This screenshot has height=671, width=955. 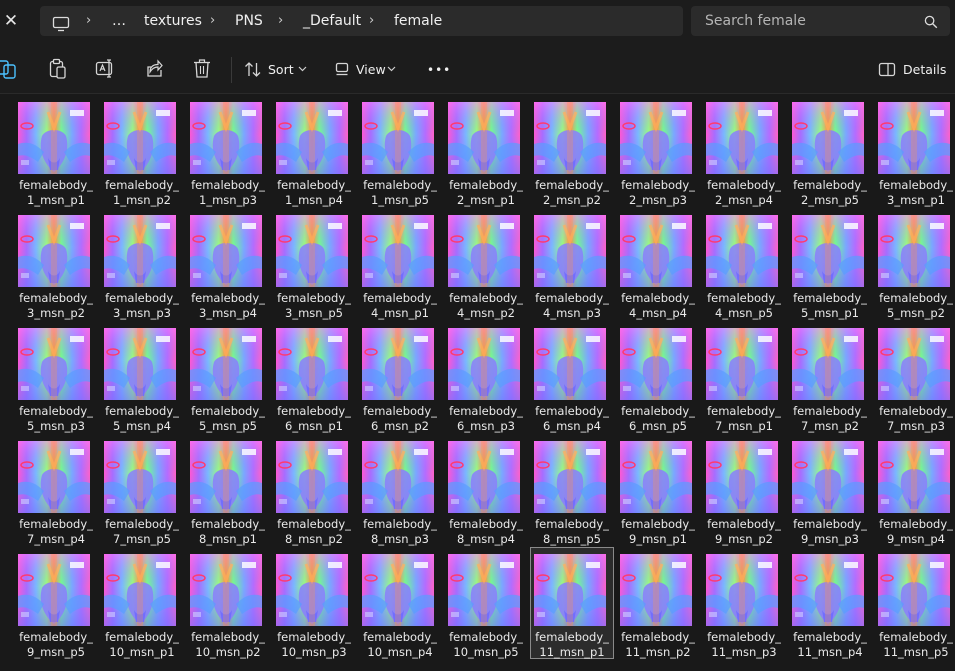 I want to click on file-tile: femalebody_ 6_msn_p4, so click(x=569, y=377).